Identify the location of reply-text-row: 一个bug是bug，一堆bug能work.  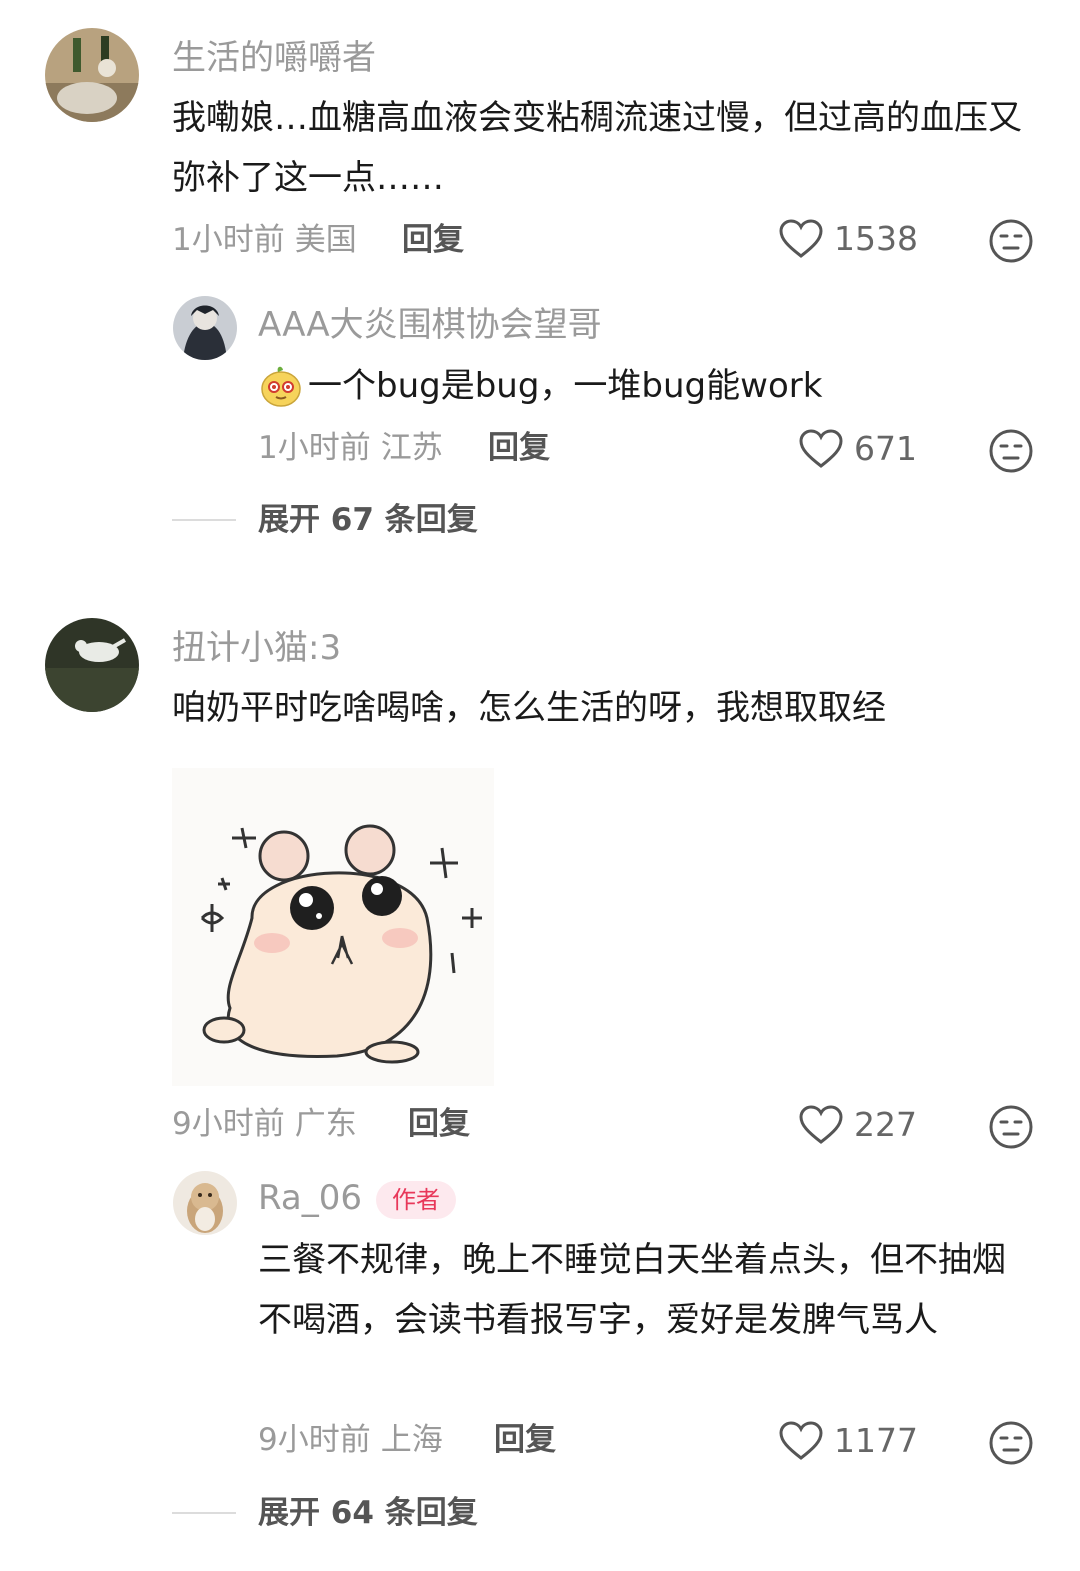
(540, 386).